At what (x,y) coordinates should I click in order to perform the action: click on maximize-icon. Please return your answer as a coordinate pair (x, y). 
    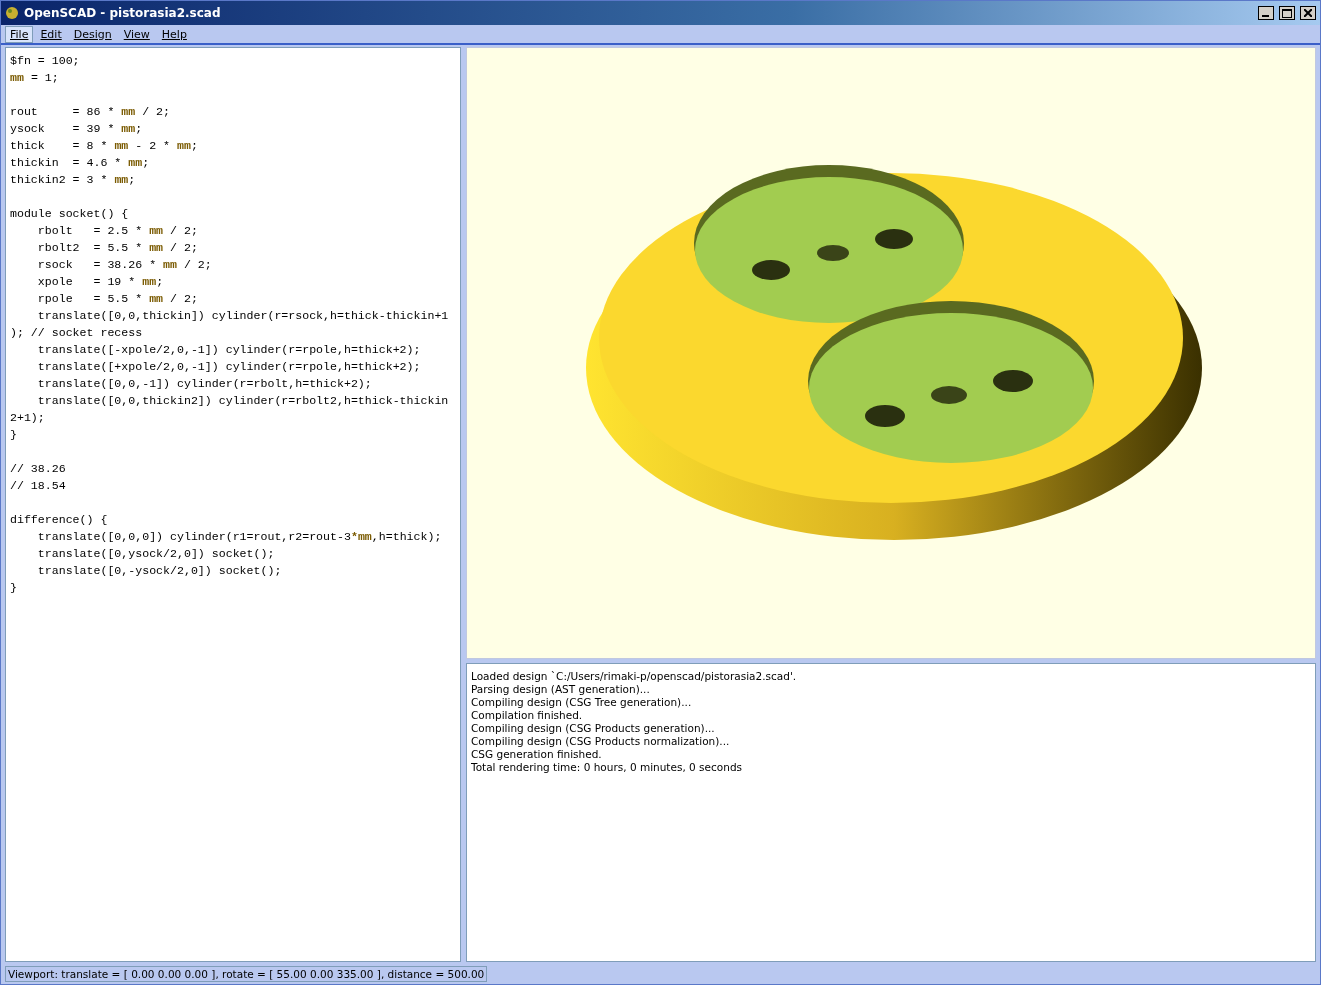
    Looking at the image, I should click on (1287, 13).